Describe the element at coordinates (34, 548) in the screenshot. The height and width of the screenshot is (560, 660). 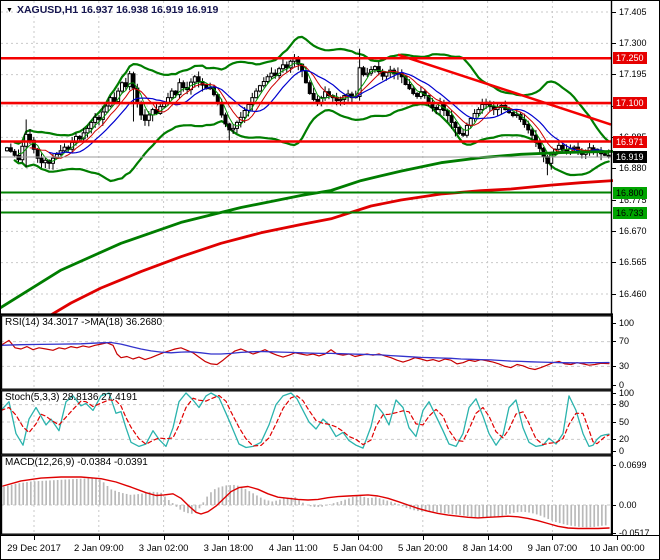
I see `time-label: 29 Dec 2017` at that location.